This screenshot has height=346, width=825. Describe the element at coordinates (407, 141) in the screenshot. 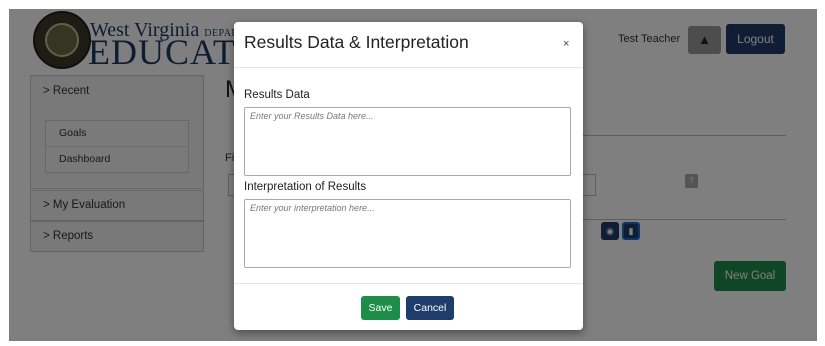

I see `results-data-textarea` at that location.